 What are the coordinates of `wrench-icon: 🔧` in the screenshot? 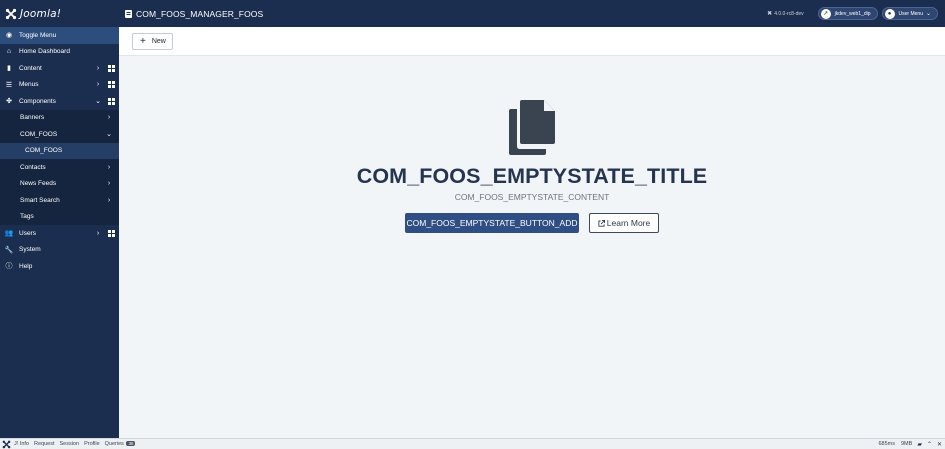 It's located at (9, 250).